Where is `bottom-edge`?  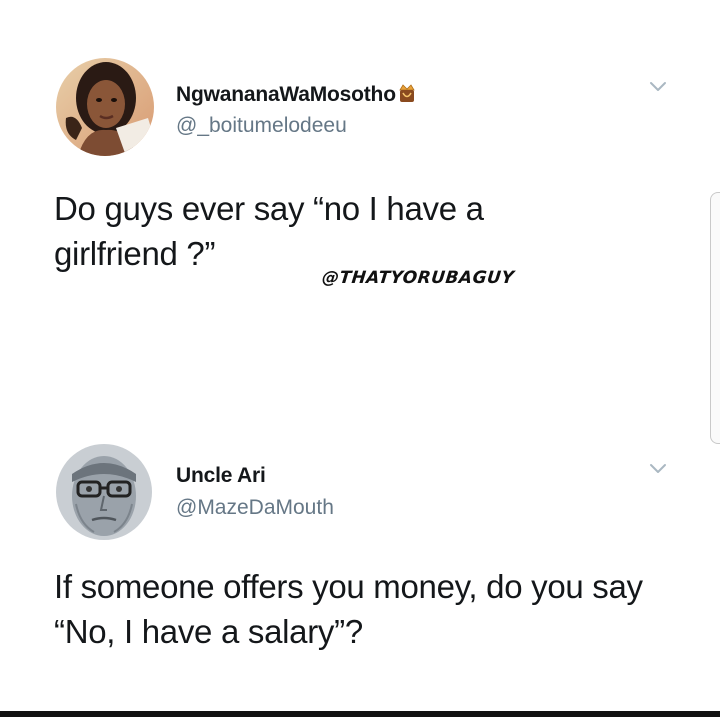
bottom-edge is located at coordinates (360, 714).